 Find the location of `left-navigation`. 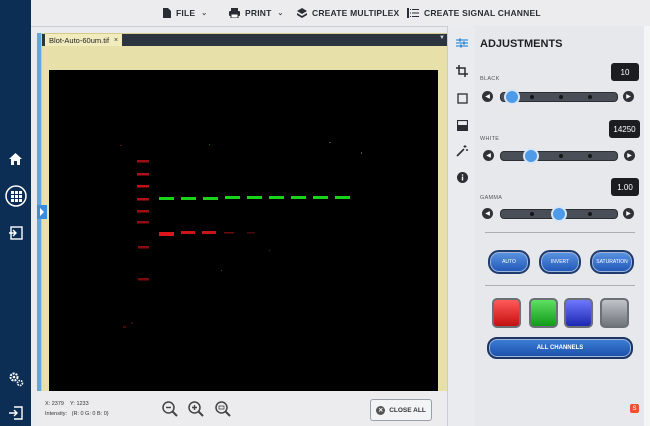

left-navigation is located at coordinates (15, 213).